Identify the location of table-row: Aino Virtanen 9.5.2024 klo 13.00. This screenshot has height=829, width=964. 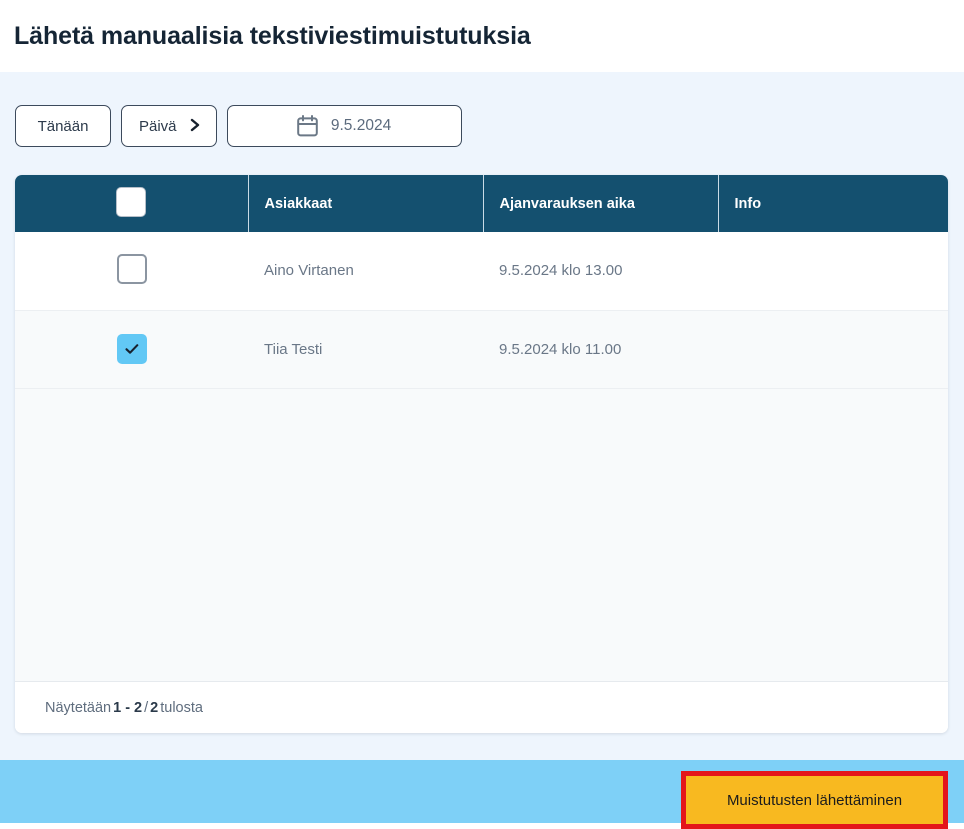
(481, 271).